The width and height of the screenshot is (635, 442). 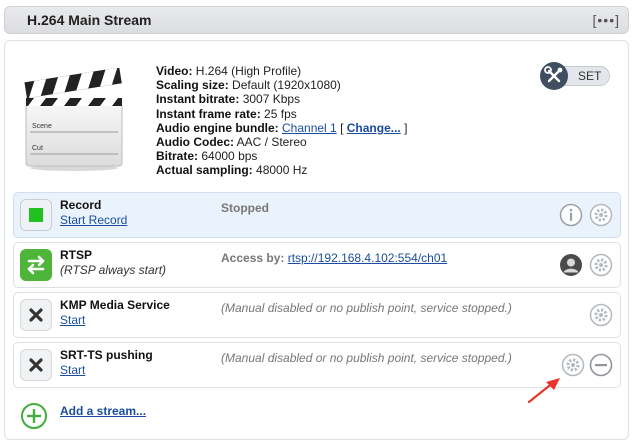 What do you see at coordinates (93, 220) in the screenshot?
I see `start-record-link: Start Record` at bounding box center [93, 220].